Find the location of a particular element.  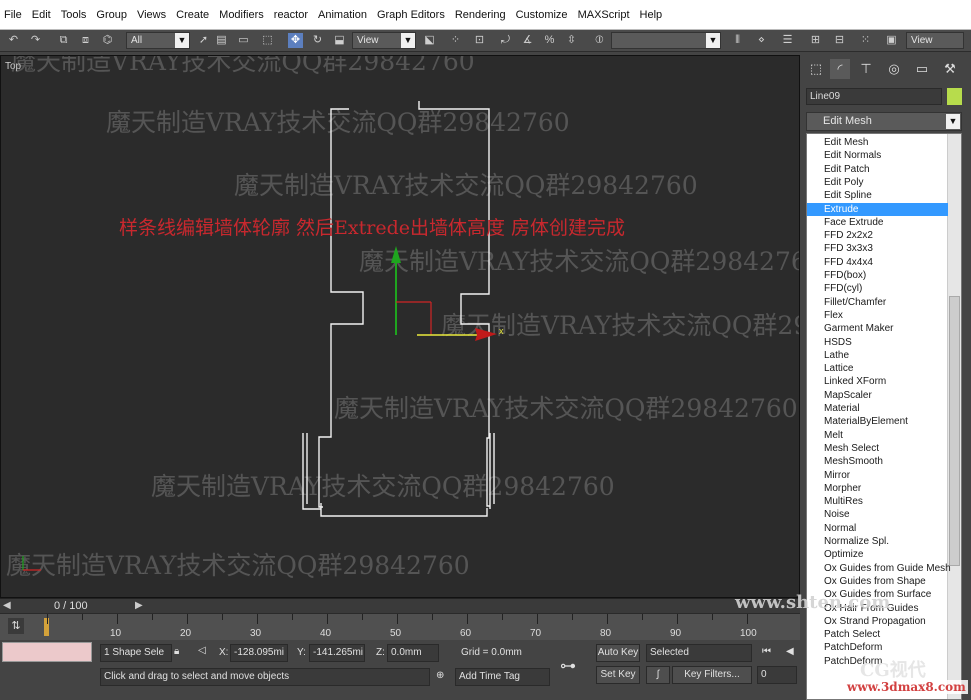

menu-item-views: Views is located at coordinates (151, 15).